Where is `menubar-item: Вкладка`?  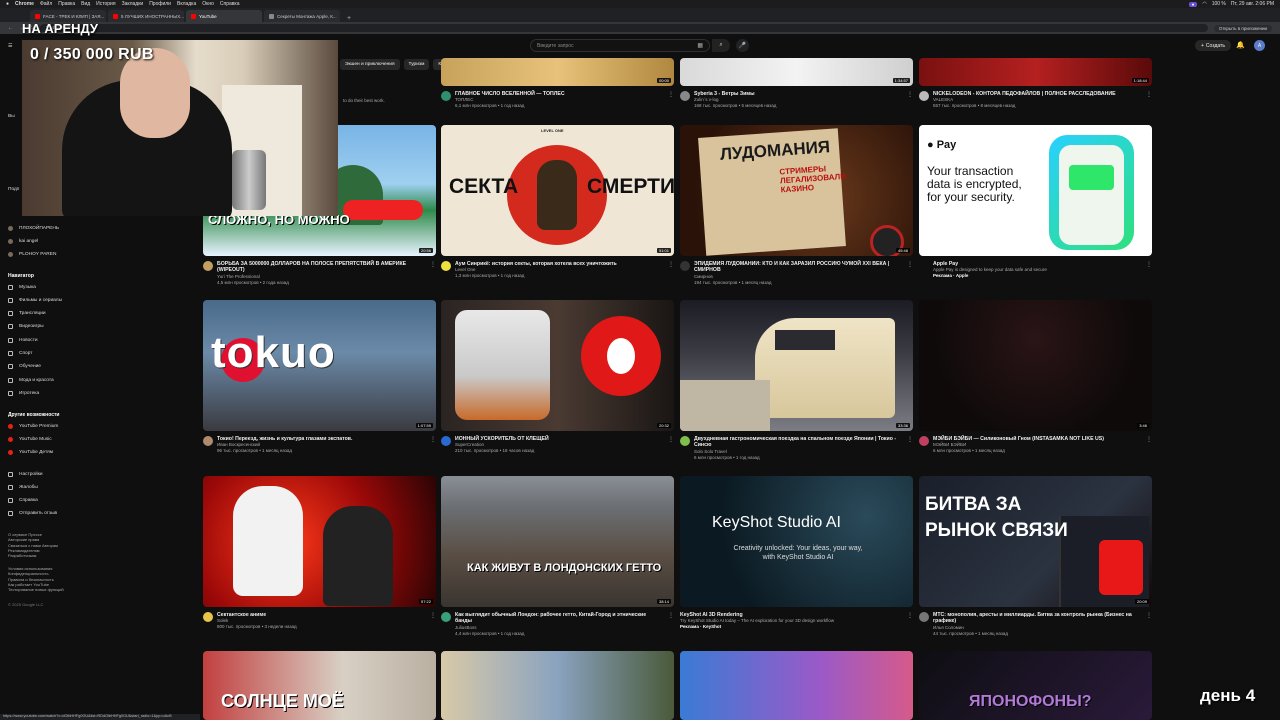
menubar-item: Вкладка is located at coordinates (186, 4).